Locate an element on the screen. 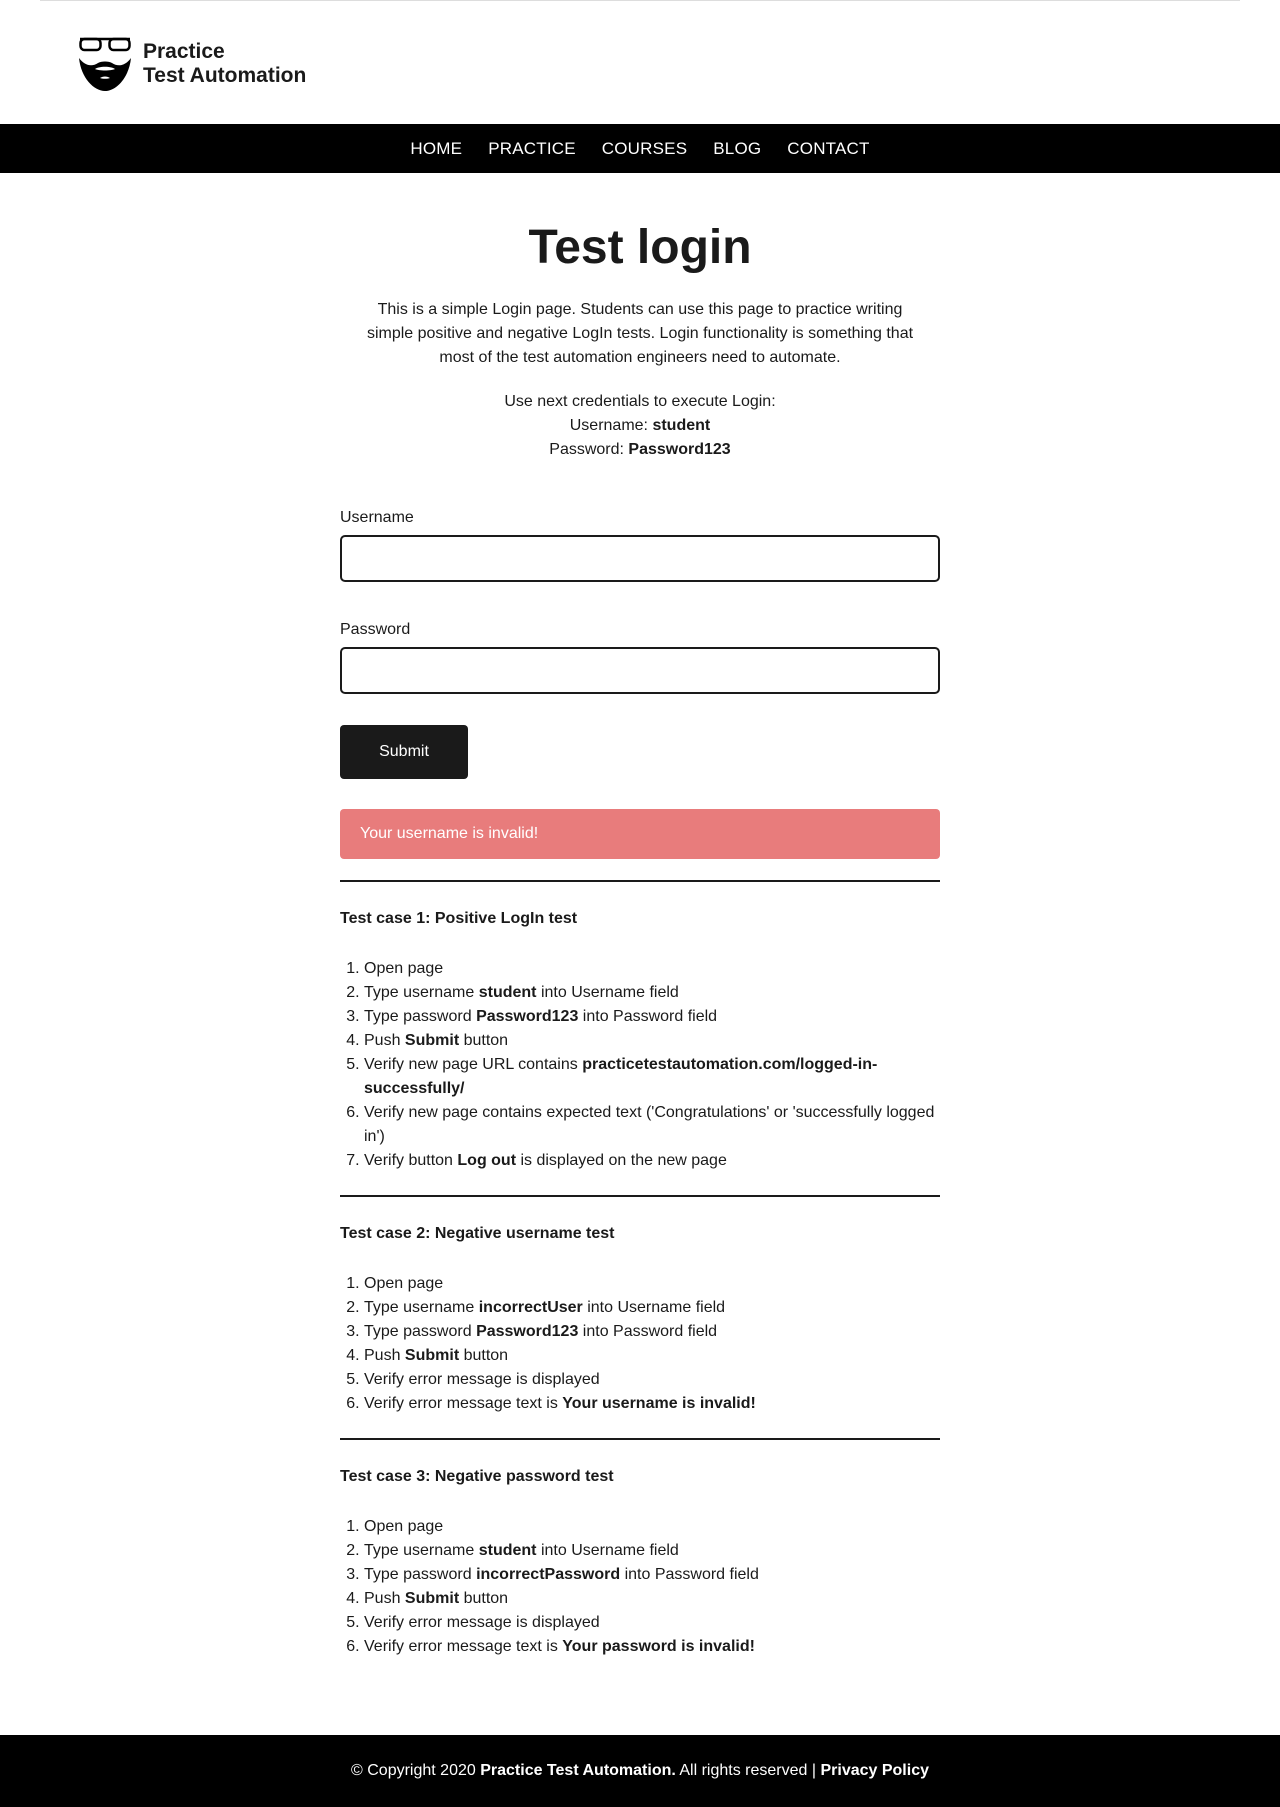 The height and width of the screenshot is (1807, 1280). credentials-password: Password: Password123 is located at coordinates (640, 450).